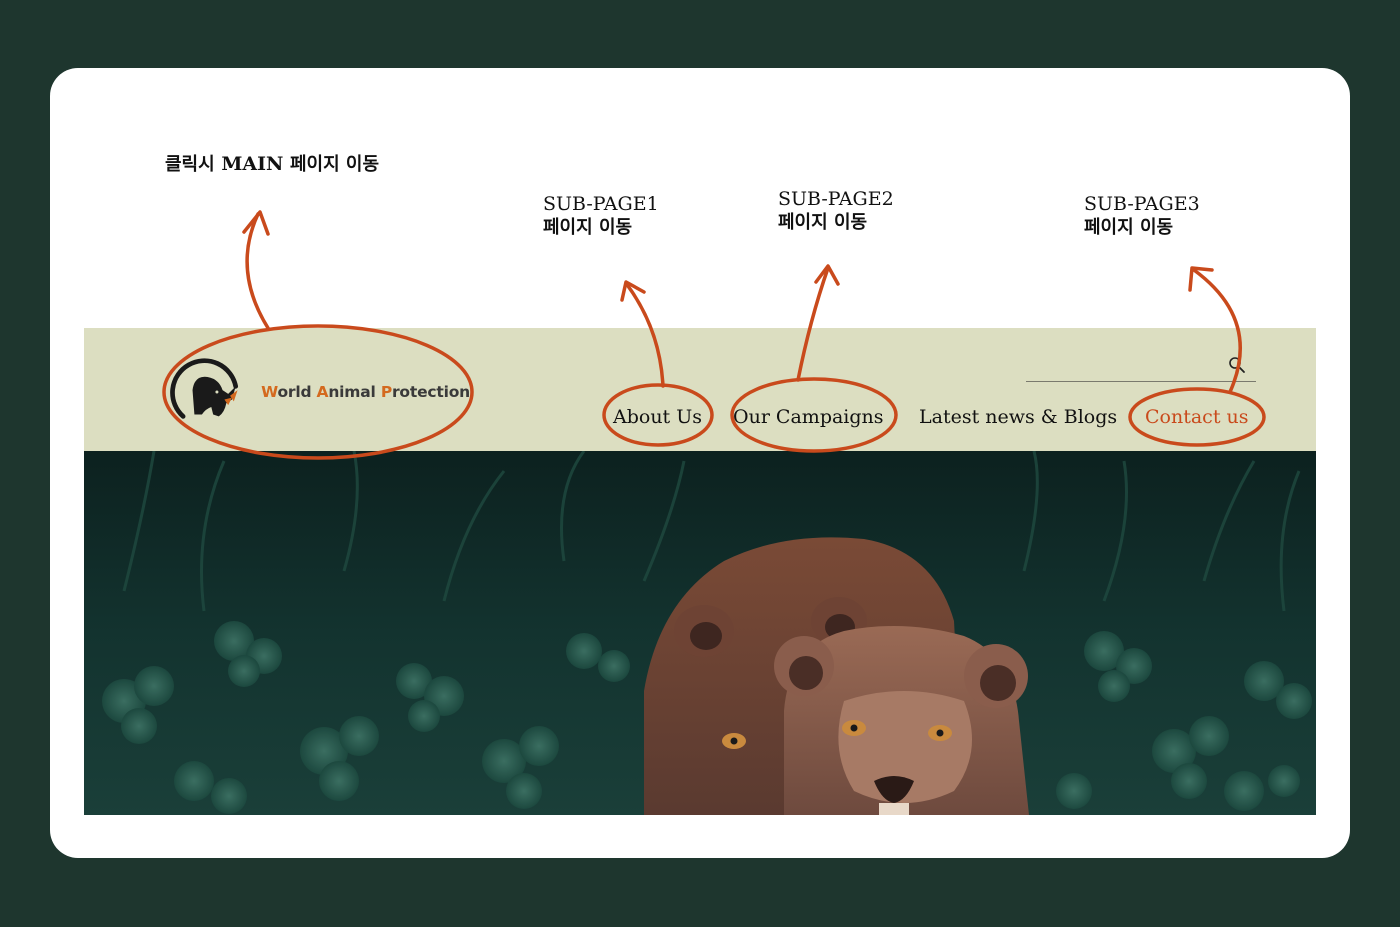 The image size is (1400, 927). I want to click on nav-latest-news-blogs: Latest news & Blogs, so click(1018, 417).